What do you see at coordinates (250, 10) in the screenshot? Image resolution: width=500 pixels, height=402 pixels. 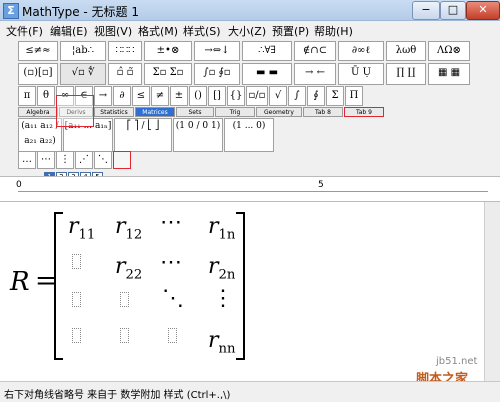 I see `title-bar: Σ MathType - 无标题 1 − □ ✕` at bounding box center [250, 10].